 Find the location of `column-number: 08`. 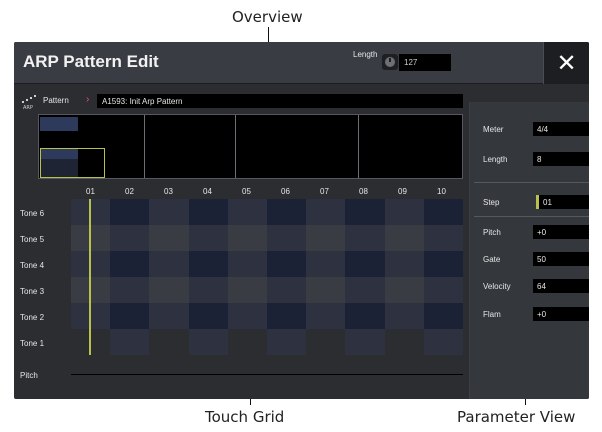

column-number: 08 is located at coordinates (363, 191).